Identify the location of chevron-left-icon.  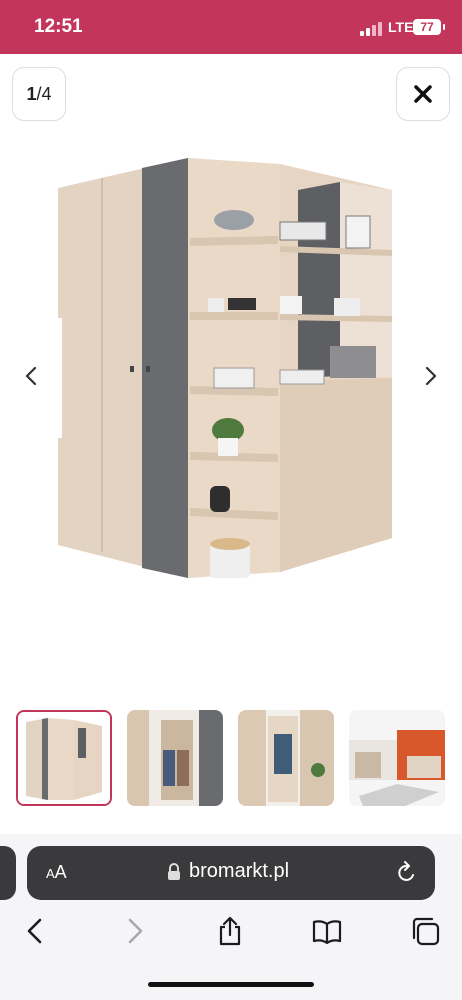
(32, 376).